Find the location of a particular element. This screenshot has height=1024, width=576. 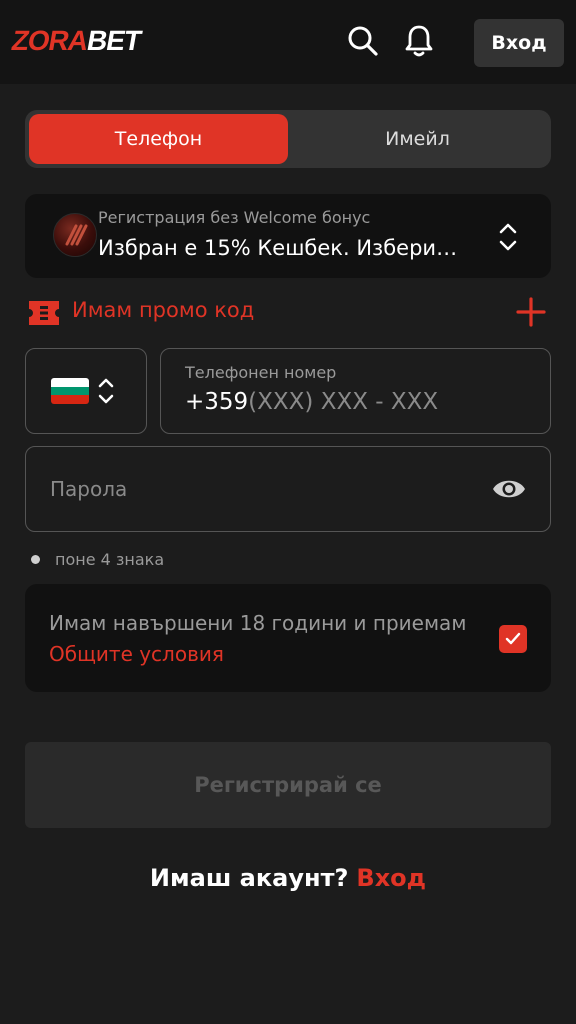

login-prompt: Имаш акаунт? Вход is located at coordinates (288, 878).